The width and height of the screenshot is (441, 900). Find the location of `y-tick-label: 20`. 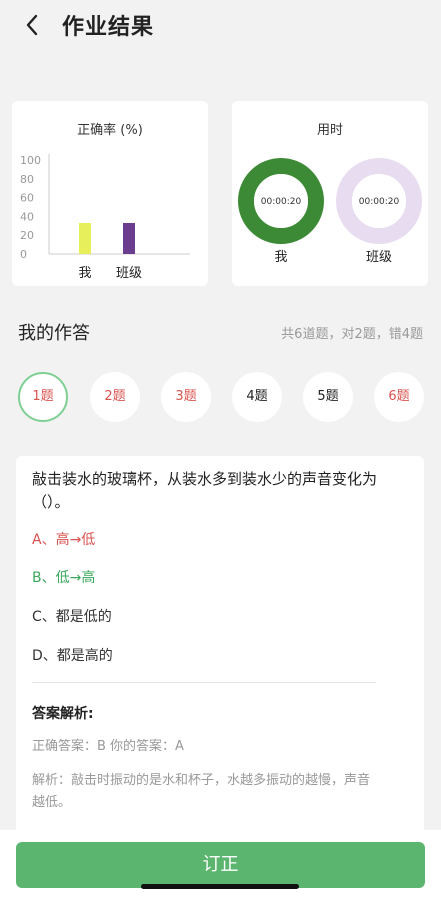

y-tick-label: 20 is located at coordinates (27, 235).